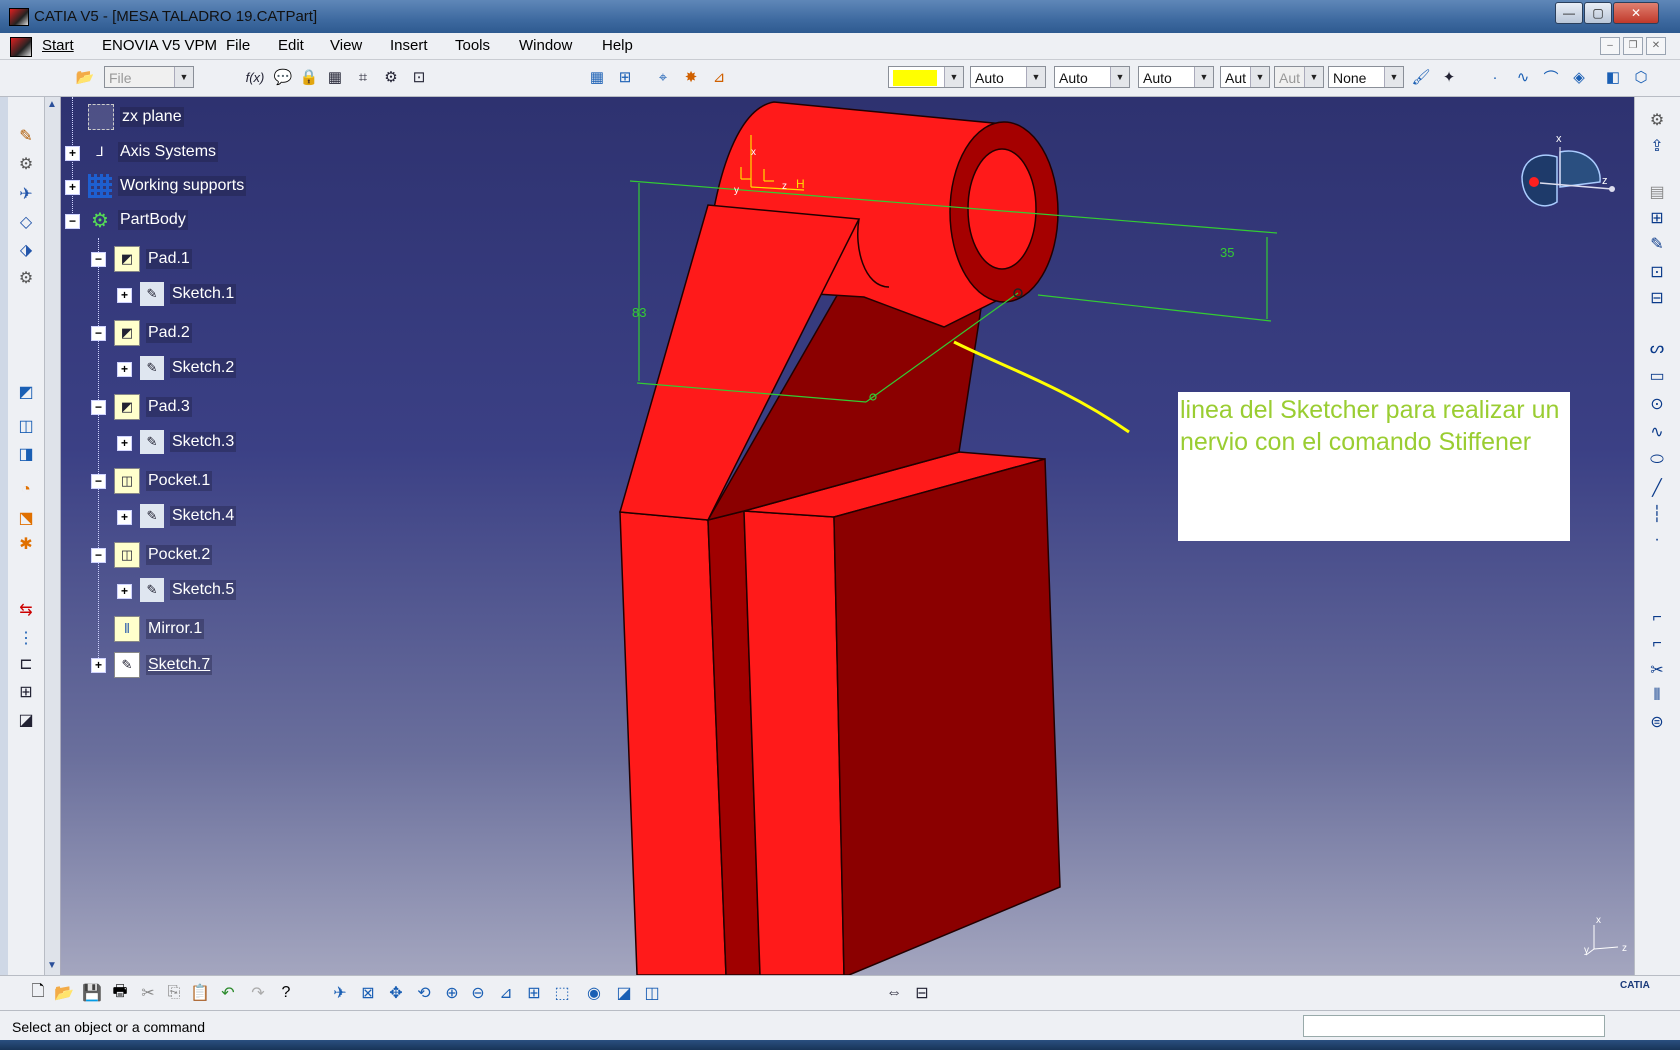  I want to click on sketch-tool-icon: ✎, so click(26, 136).